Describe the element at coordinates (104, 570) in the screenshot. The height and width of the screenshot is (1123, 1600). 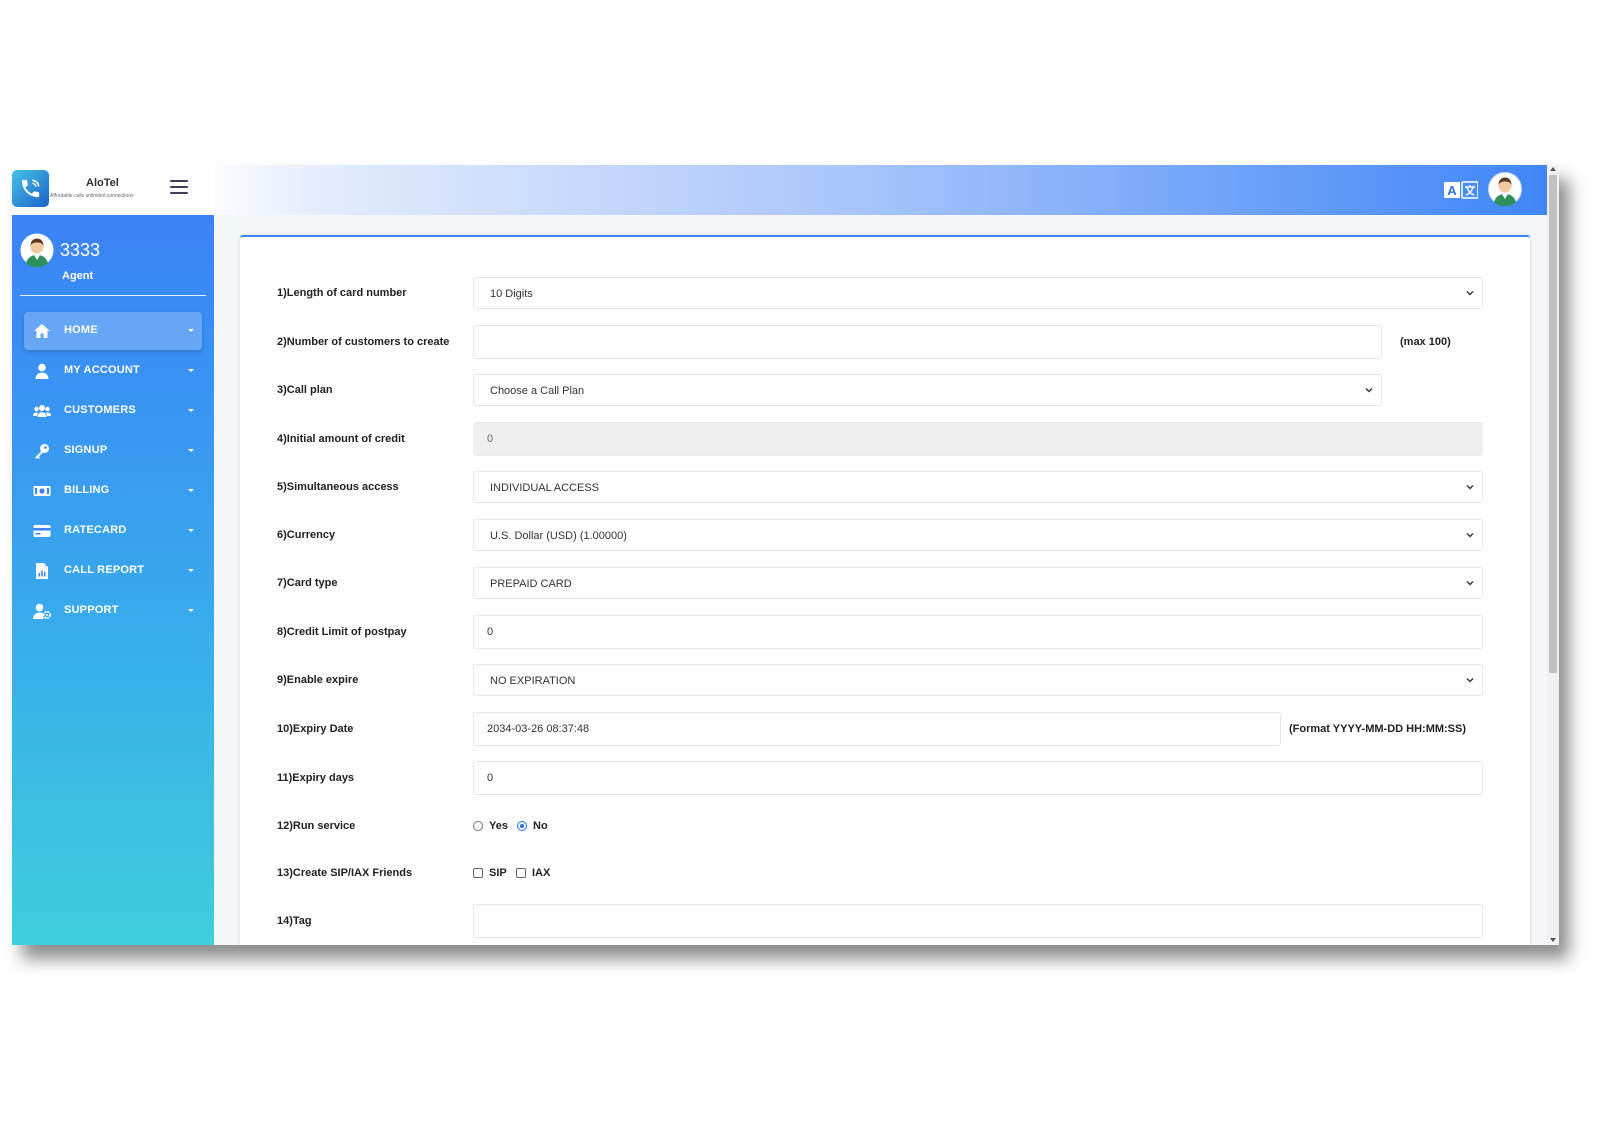
I see `sidebar-item-label: CALL REPORT` at that location.